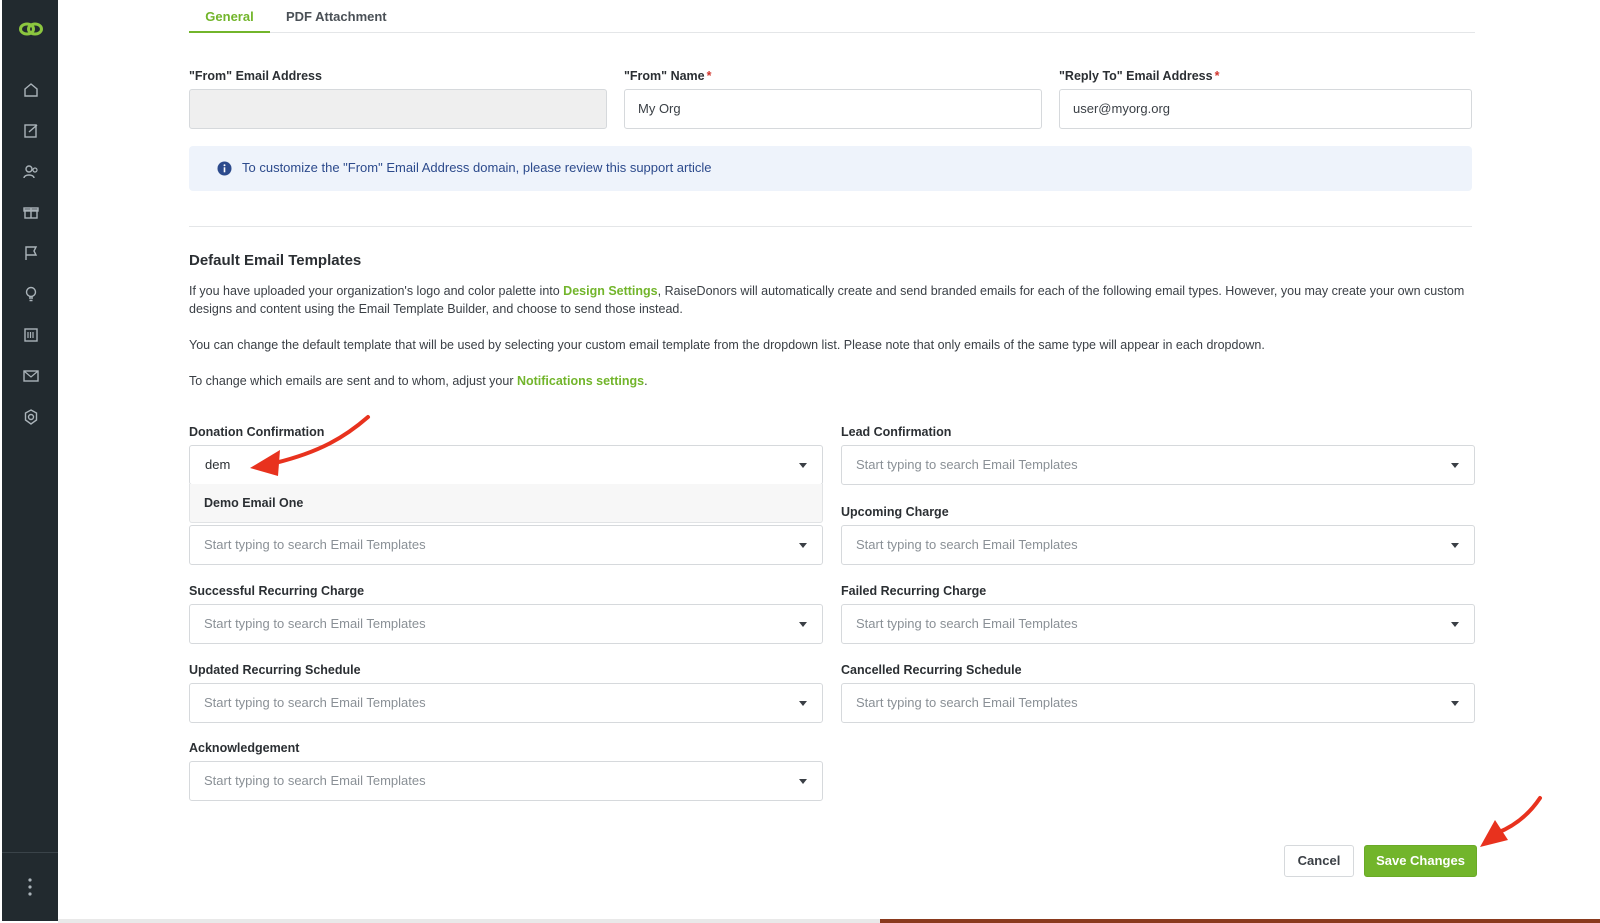 The image size is (1600, 923). What do you see at coordinates (610, 291) in the screenshot?
I see `design-settings-link: Design Settings` at bounding box center [610, 291].